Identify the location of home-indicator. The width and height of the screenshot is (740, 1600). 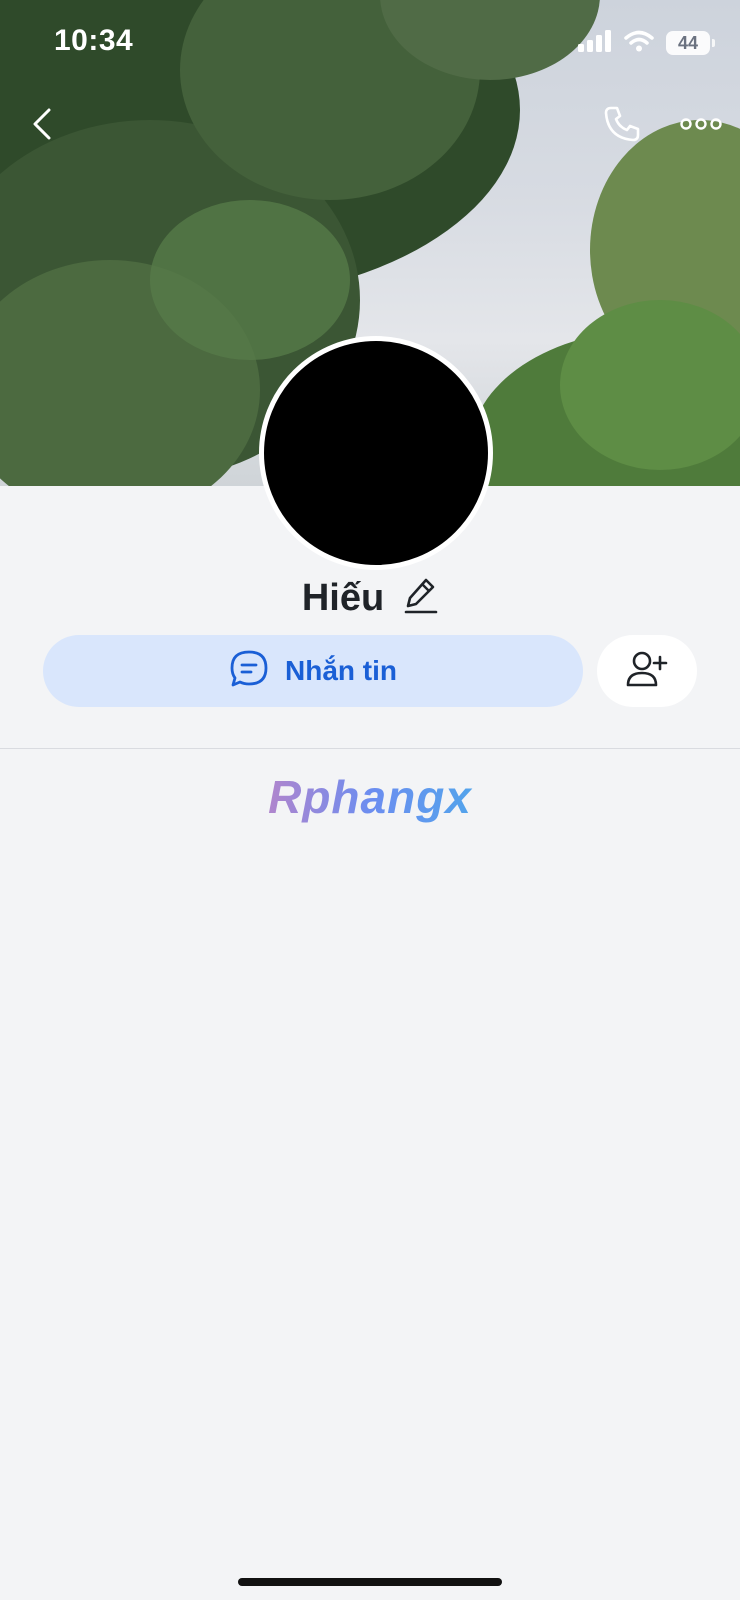
(370, 1582).